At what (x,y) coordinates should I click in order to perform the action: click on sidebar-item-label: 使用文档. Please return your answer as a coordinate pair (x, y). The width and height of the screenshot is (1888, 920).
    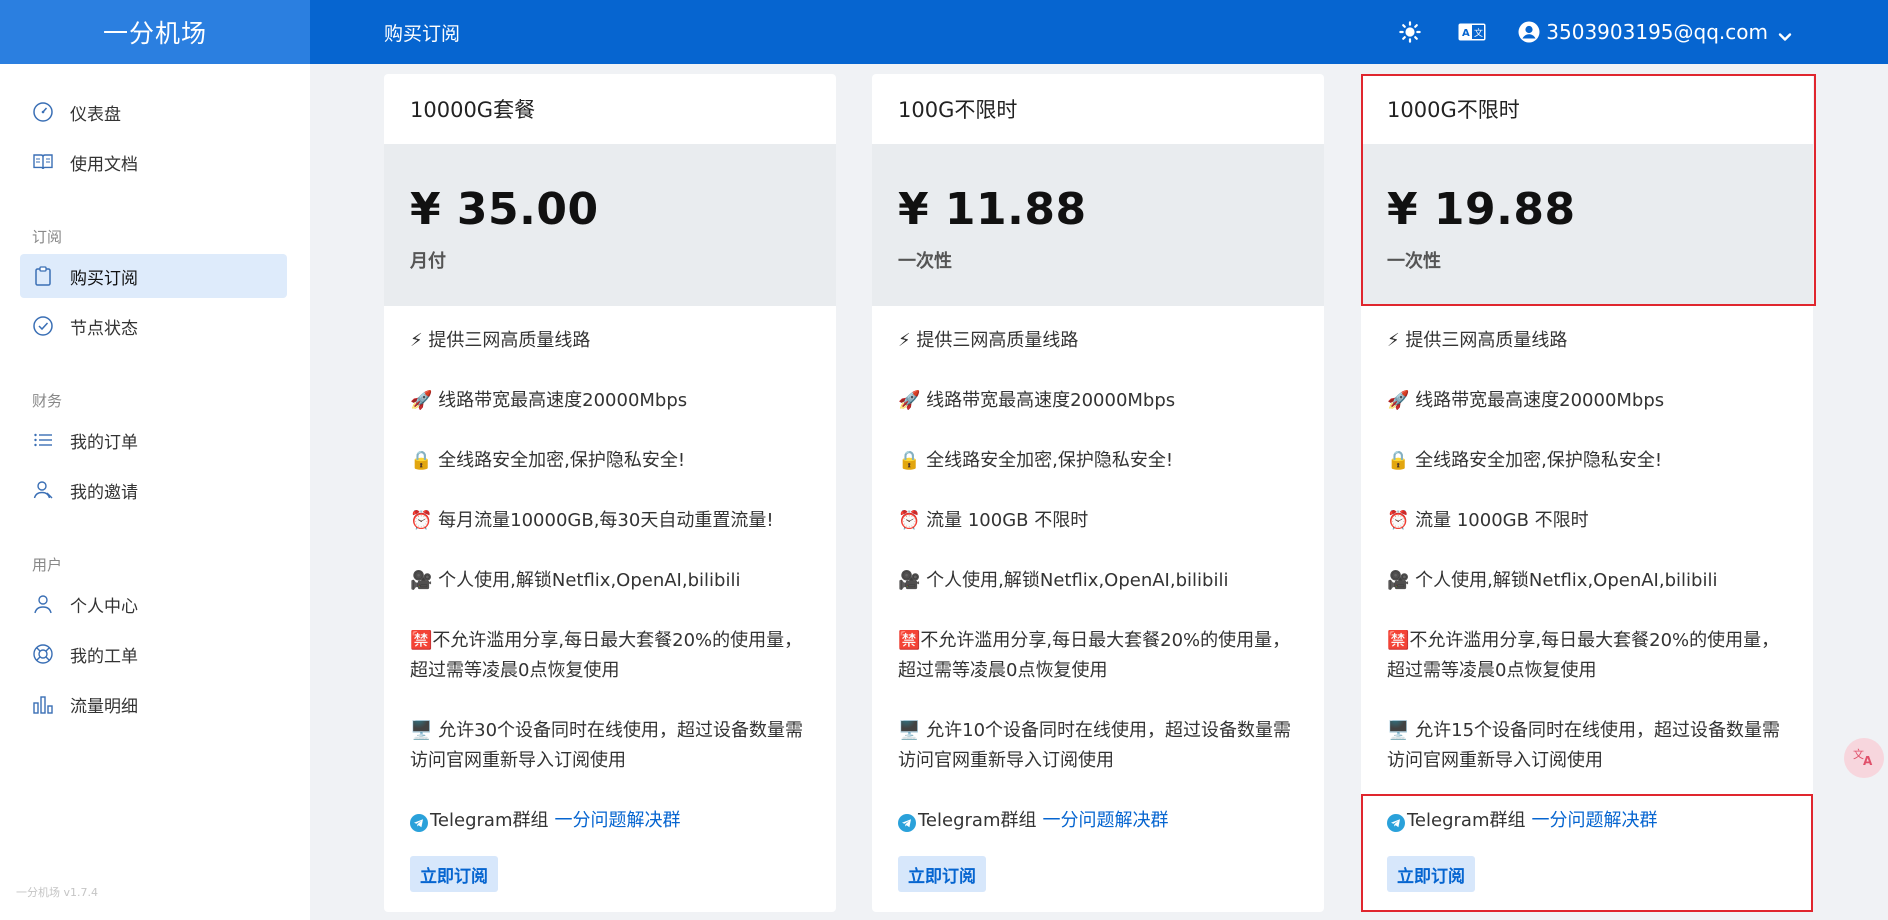
    Looking at the image, I should click on (104, 164).